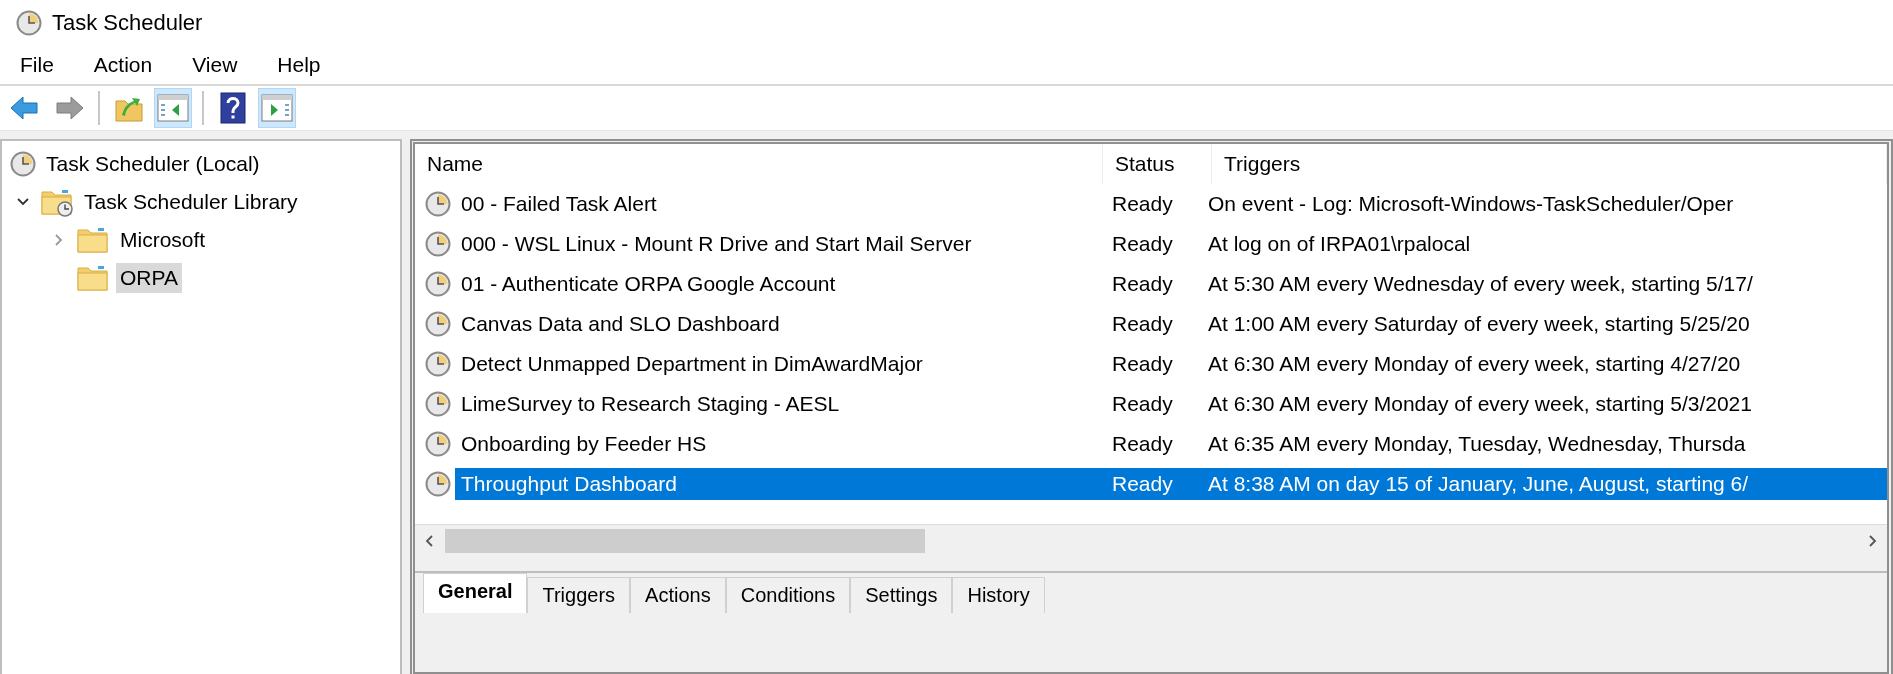  I want to click on task-name: Onboarding by Feeder HS, so click(584, 444).